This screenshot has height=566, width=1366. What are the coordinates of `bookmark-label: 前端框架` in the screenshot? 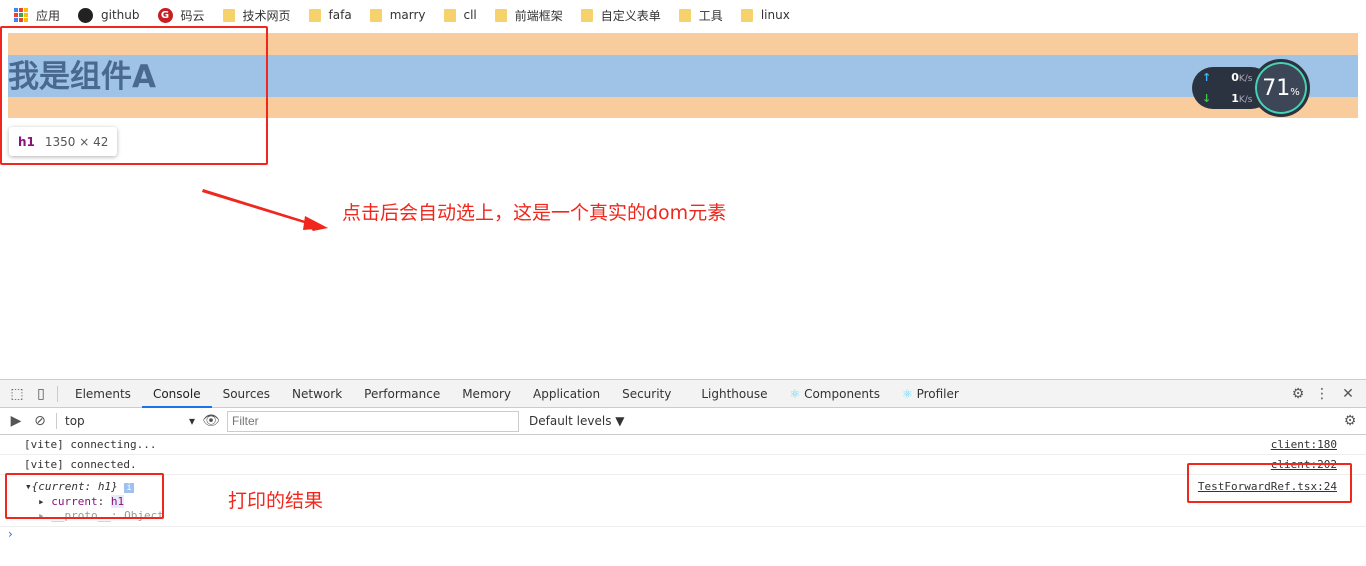 It's located at (538, 15).